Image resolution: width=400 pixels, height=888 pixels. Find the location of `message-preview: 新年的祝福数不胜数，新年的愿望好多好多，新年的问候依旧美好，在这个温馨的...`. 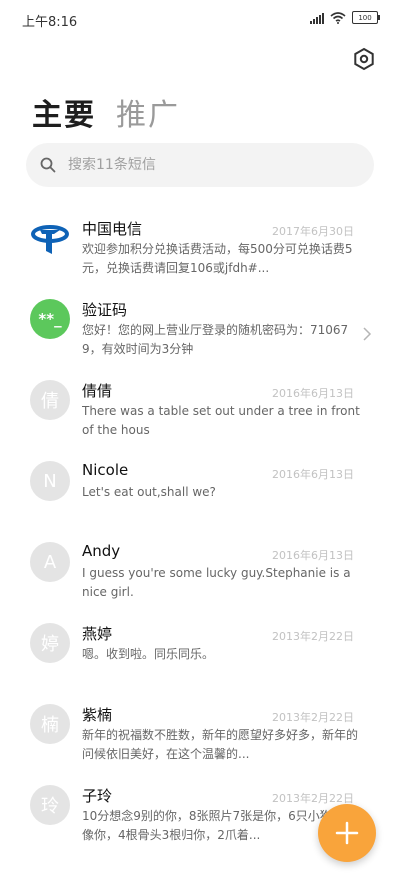

message-preview: 新年的祝福数不胜数，新年的愿望好多好多，新年的问候依旧美好，在这个温馨的... is located at coordinates (220, 744).